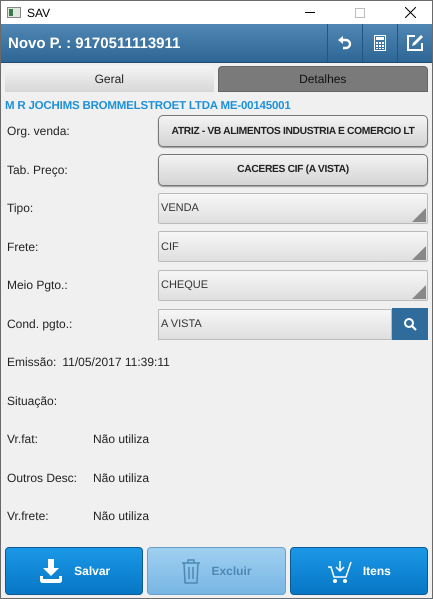  I want to click on tab: Detalhes, so click(323, 79).